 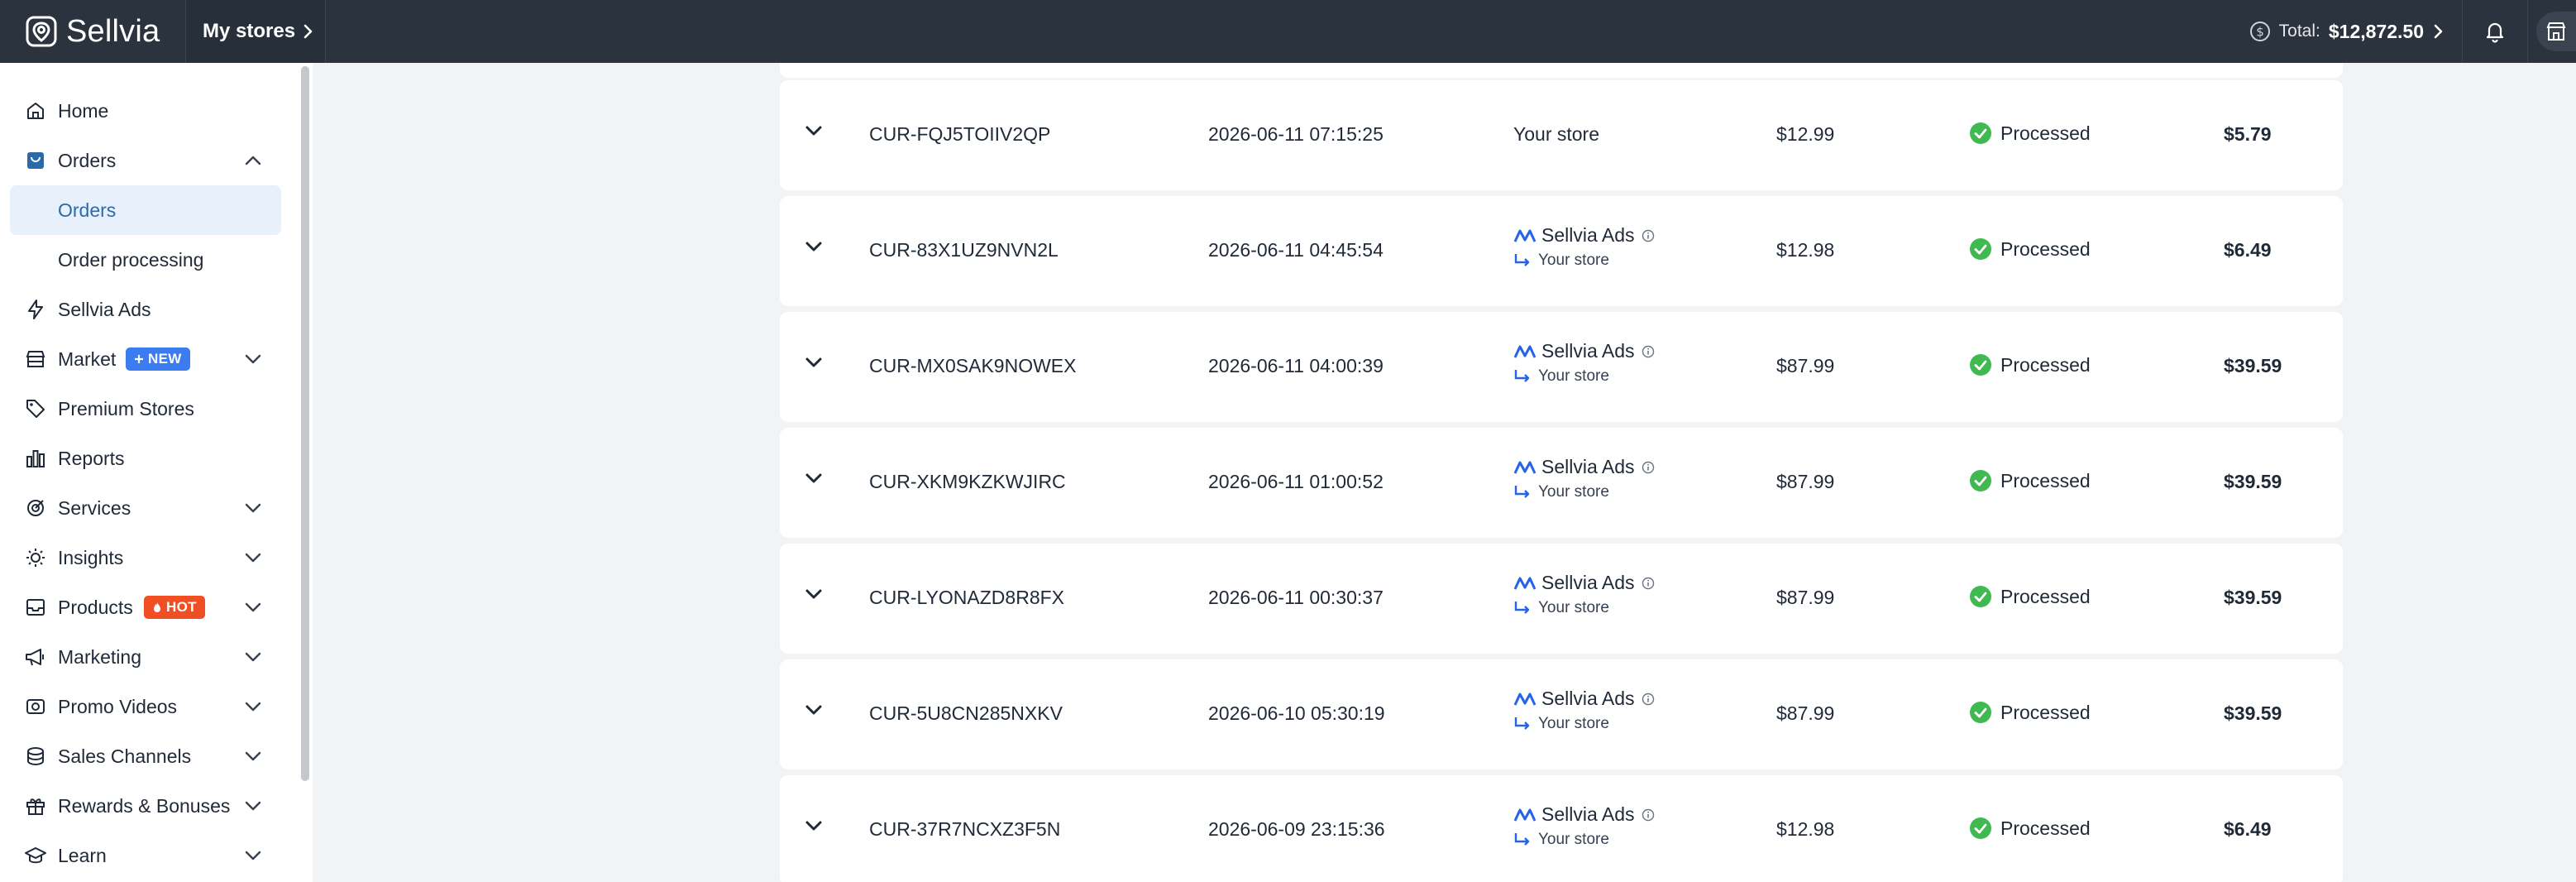 I want to click on order-profit: $39.59, so click(x=2253, y=366).